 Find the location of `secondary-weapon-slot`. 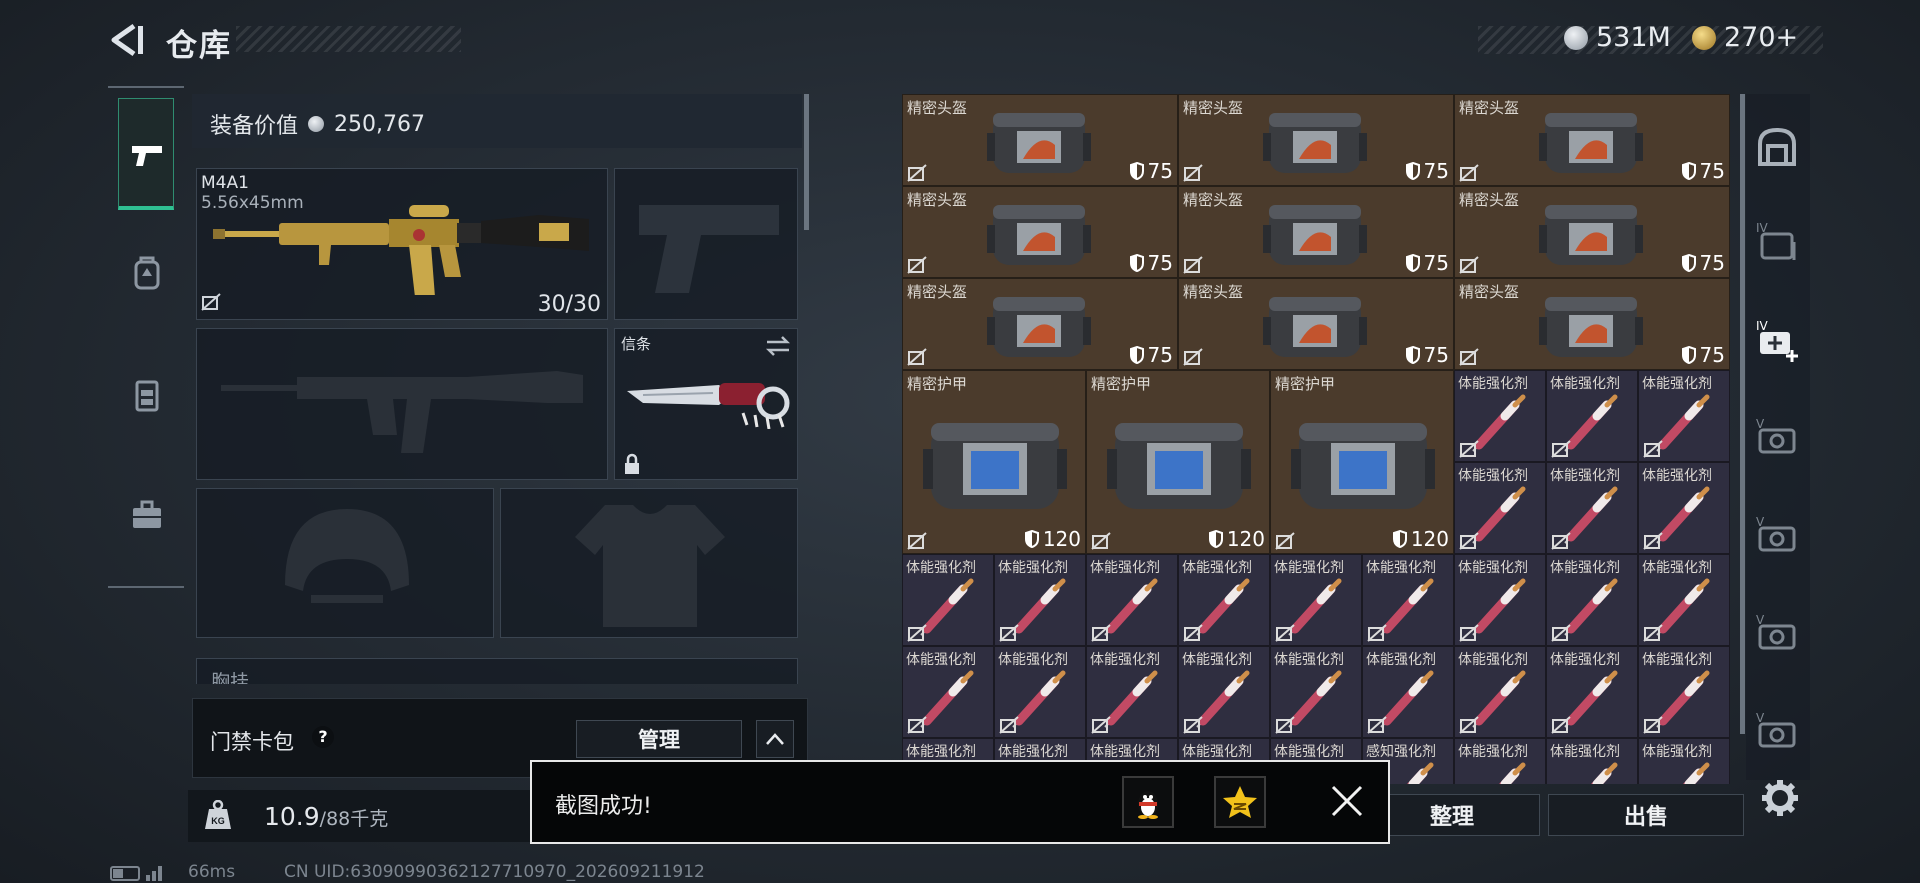

secondary-weapon-slot is located at coordinates (402, 404).